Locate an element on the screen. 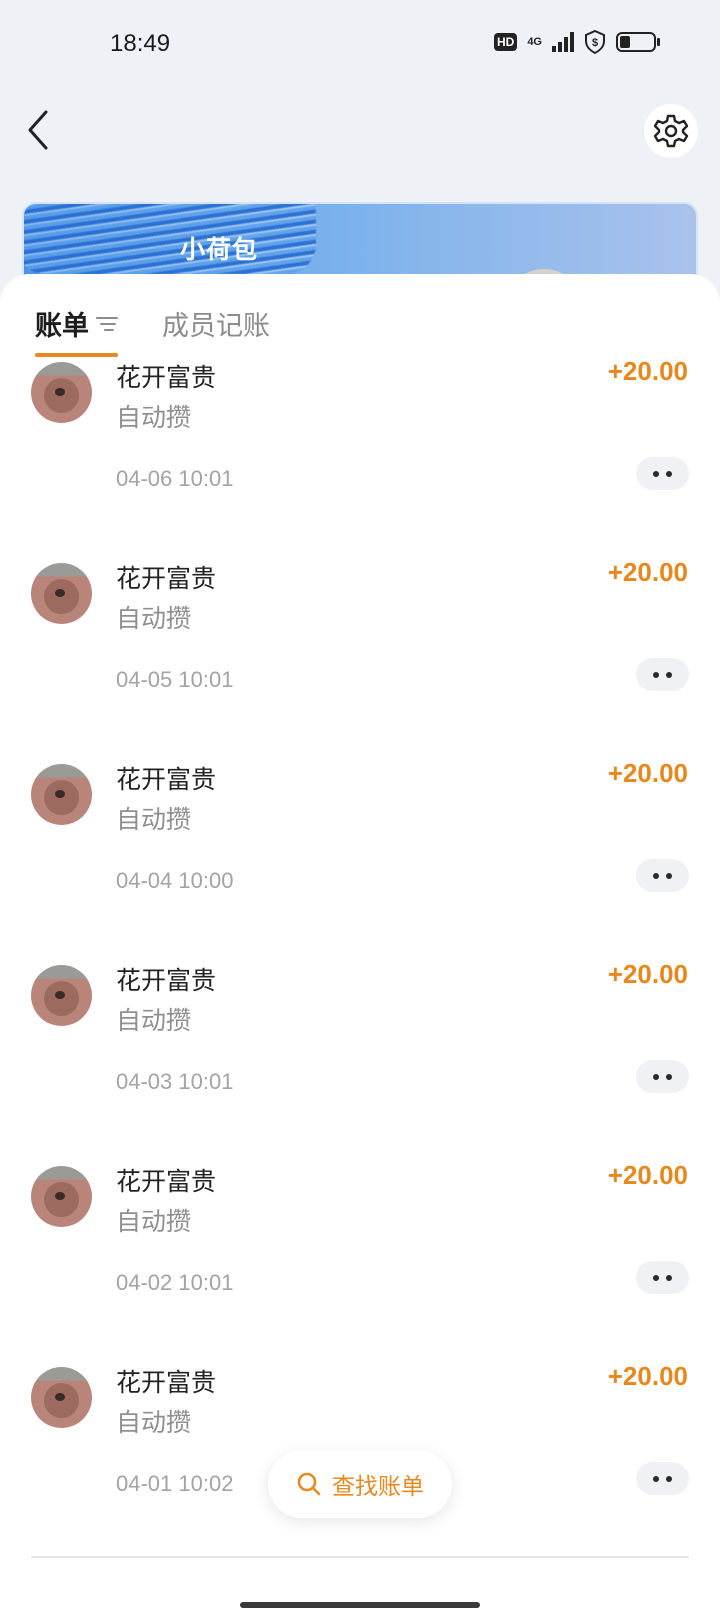  back-button is located at coordinates (42, 130).